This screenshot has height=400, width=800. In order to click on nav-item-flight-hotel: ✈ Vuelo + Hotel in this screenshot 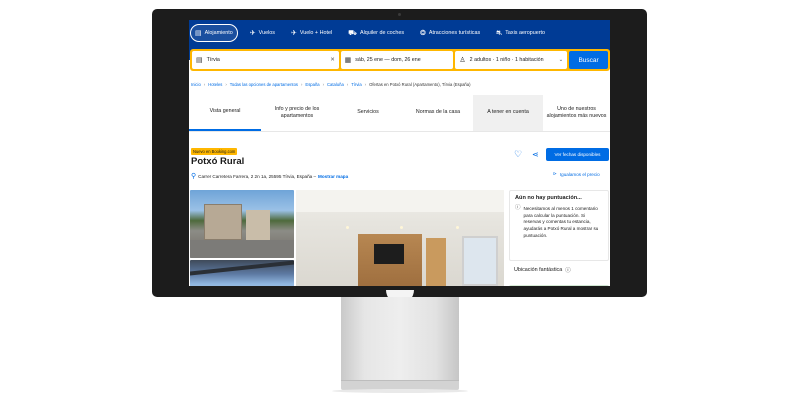, I will do `click(311, 33)`.